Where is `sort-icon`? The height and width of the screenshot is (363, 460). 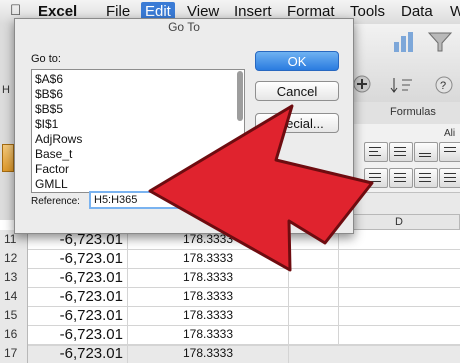 sort-icon is located at coordinates (402, 85).